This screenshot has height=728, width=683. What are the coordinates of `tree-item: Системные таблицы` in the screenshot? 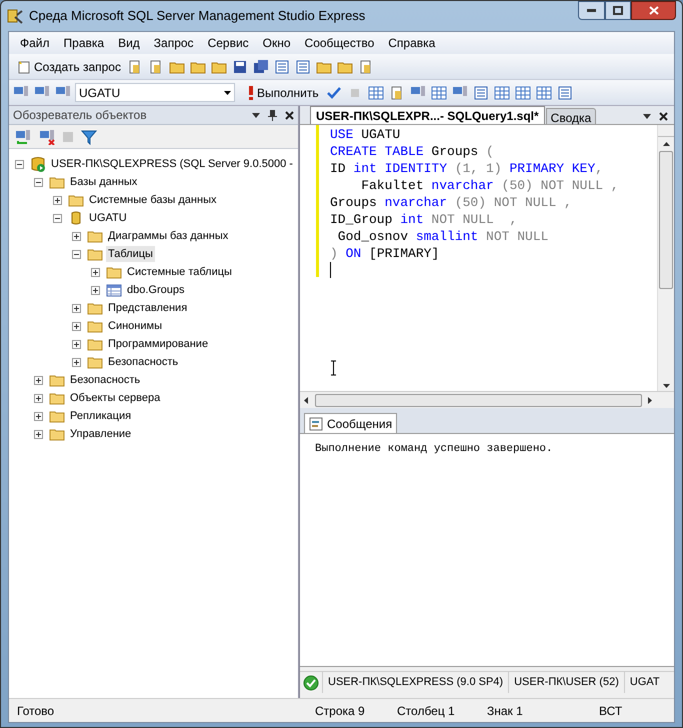 It's located at (179, 272).